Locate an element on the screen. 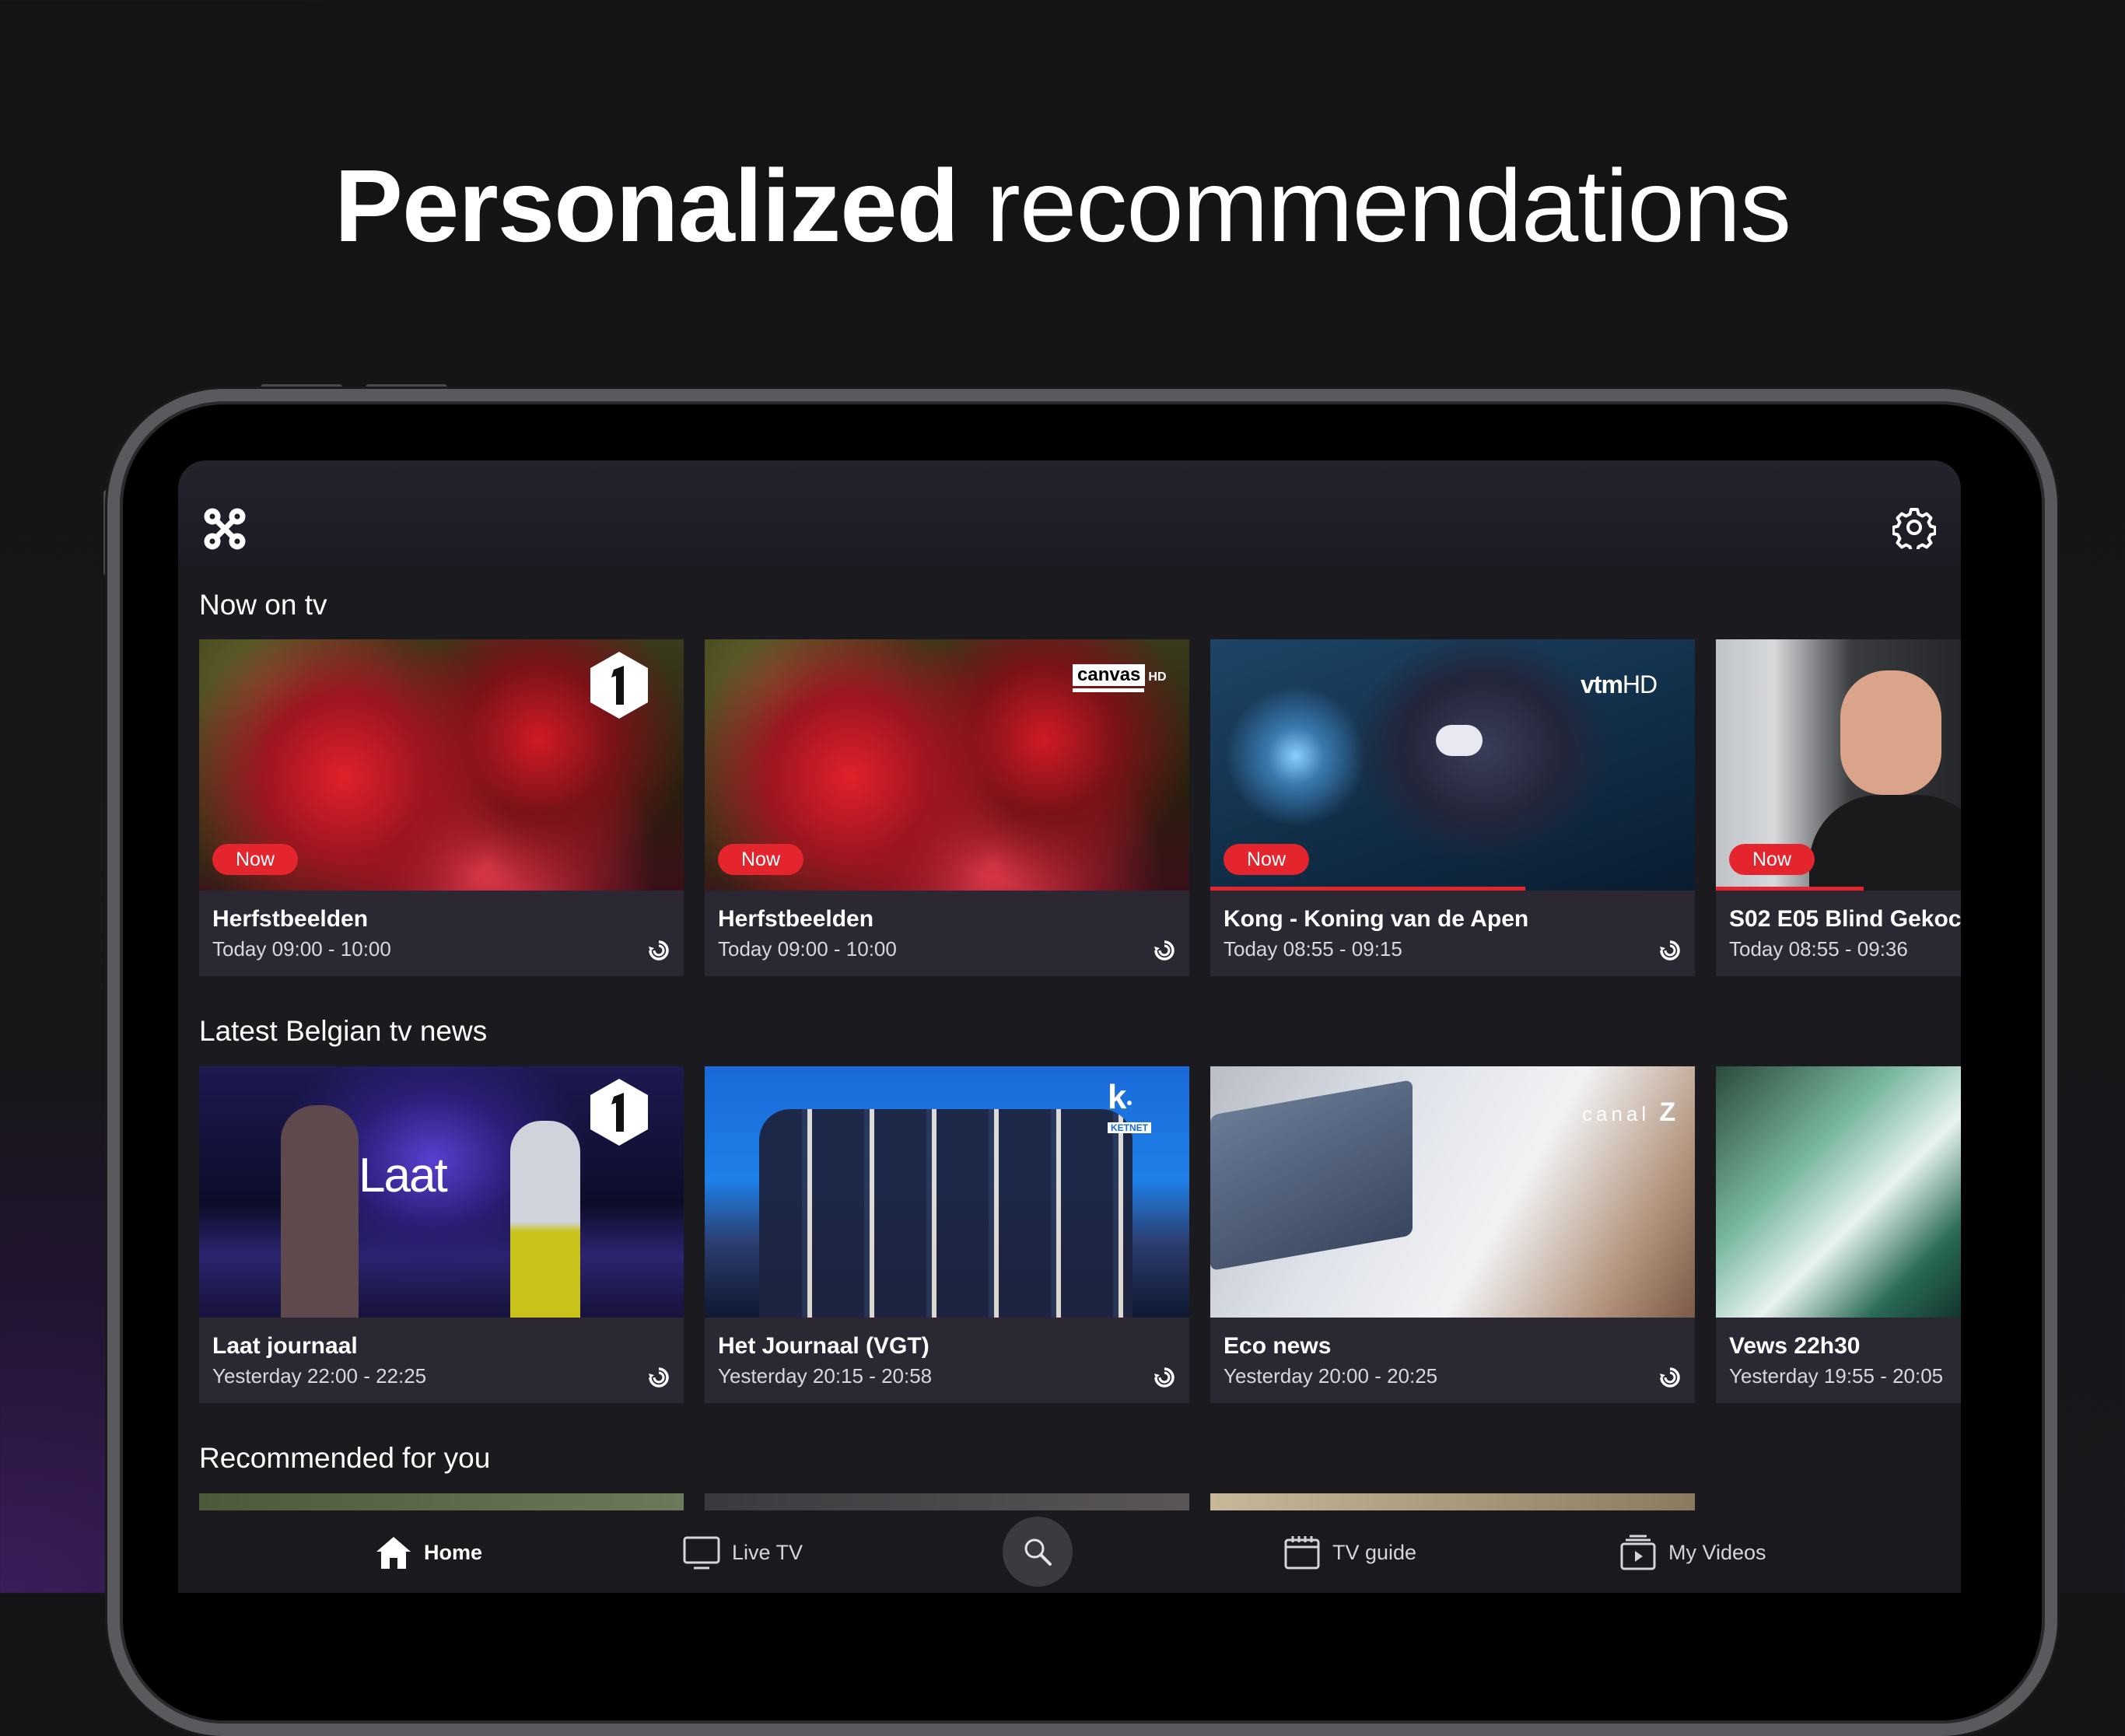 Image resolution: width=2125 pixels, height=1736 pixels. top-bar is located at coordinates (1069, 514).